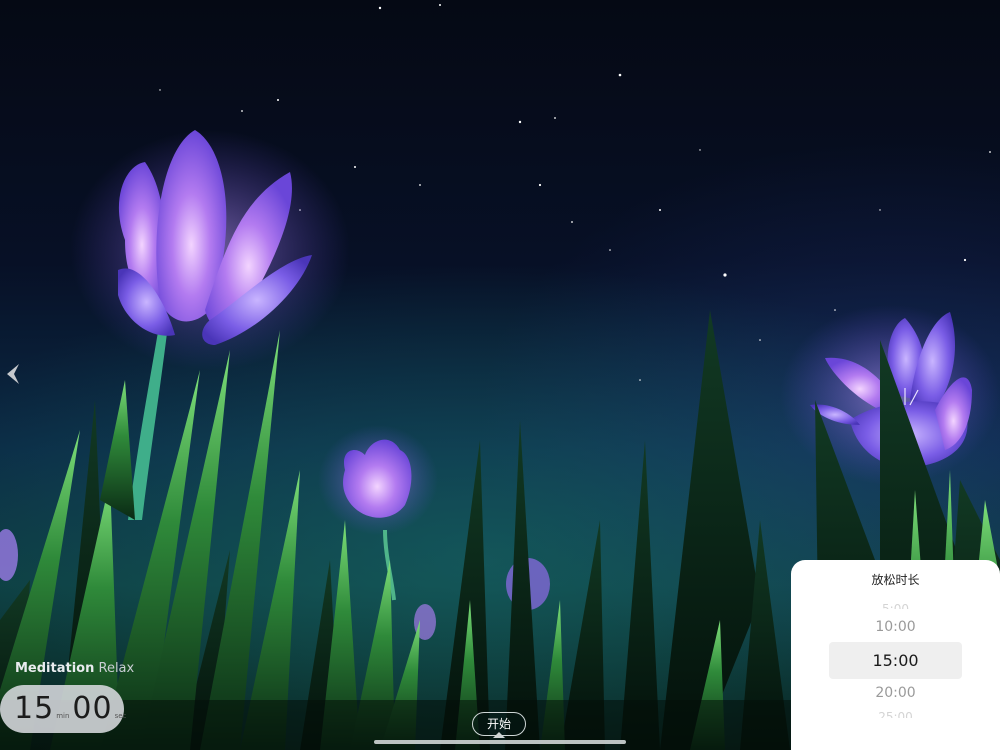  What do you see at coordinates (92, 708) in the screenshot?
I see `timer-seconds: 00` at bounding box center [92, 708].